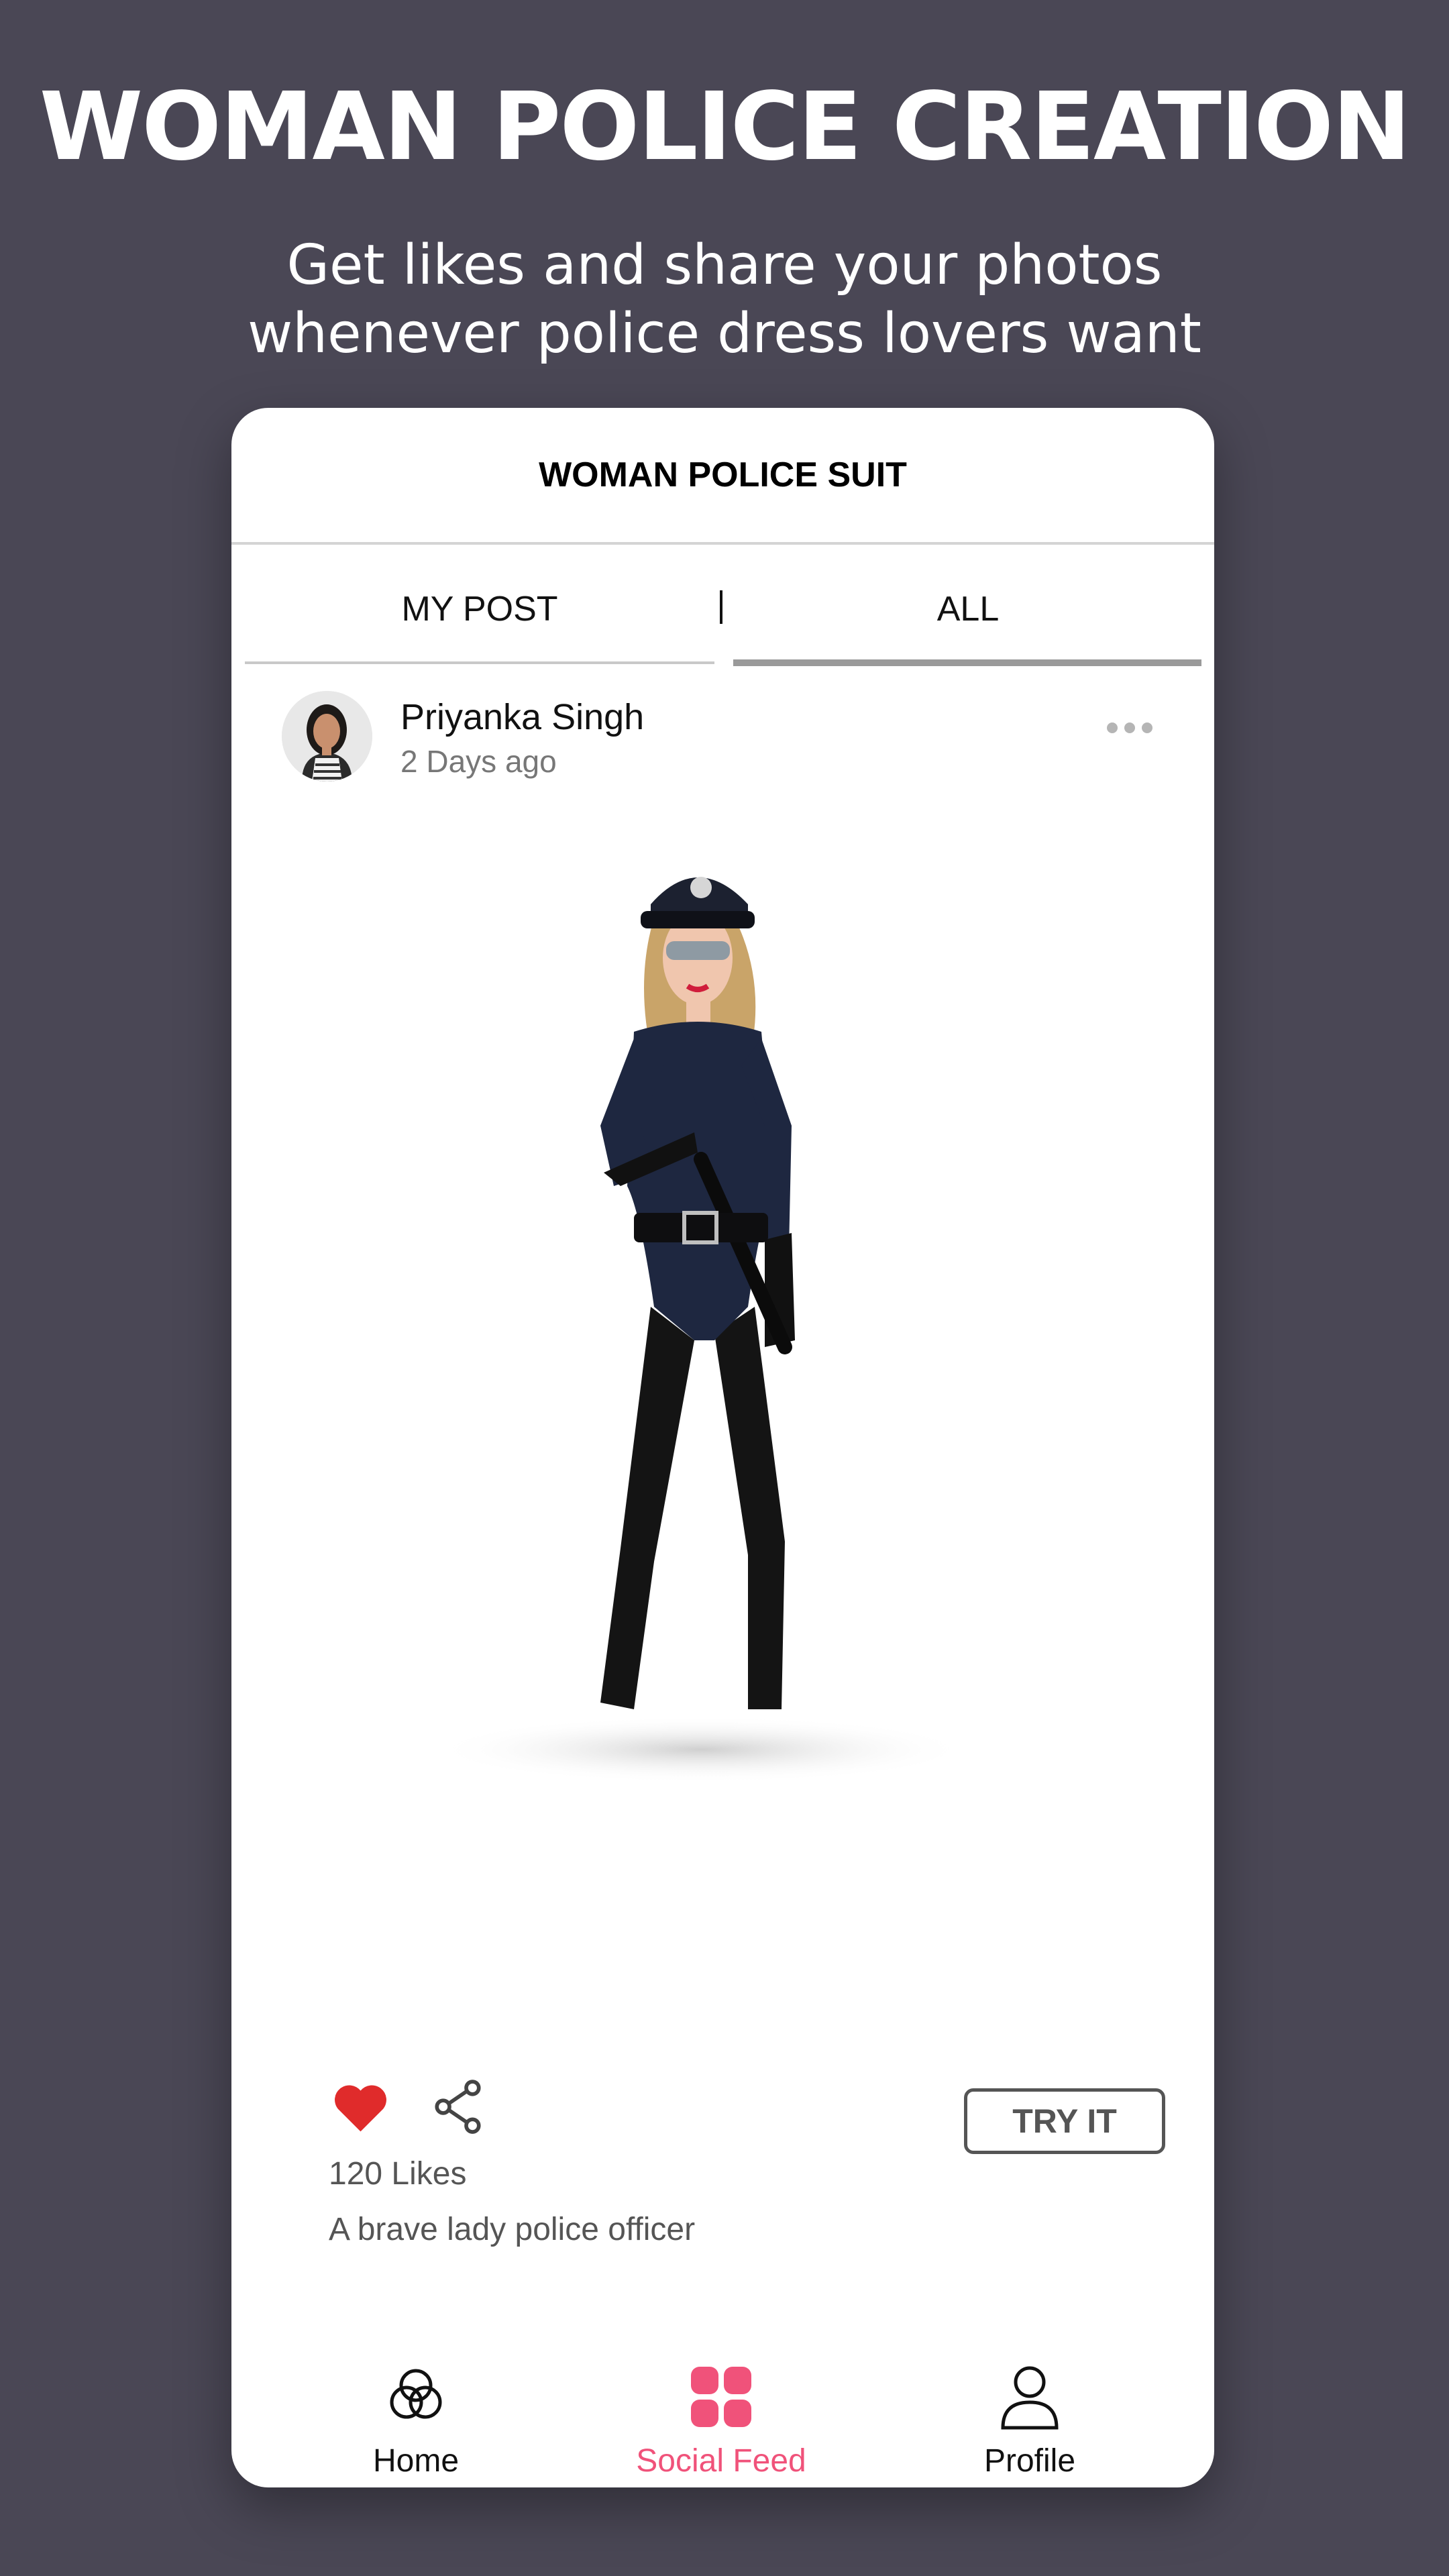  I want to click on tab-my-post-underline, so click(479, 662).